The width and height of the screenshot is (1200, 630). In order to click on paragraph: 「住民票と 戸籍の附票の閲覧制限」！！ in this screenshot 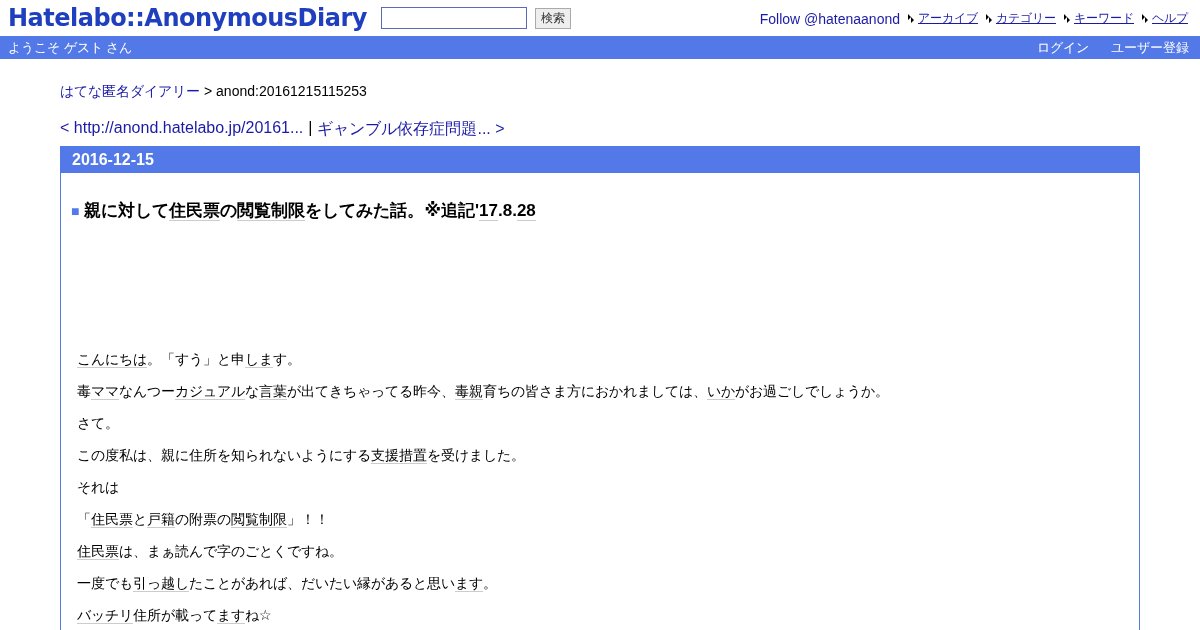, I will do `click(203, 519)`.